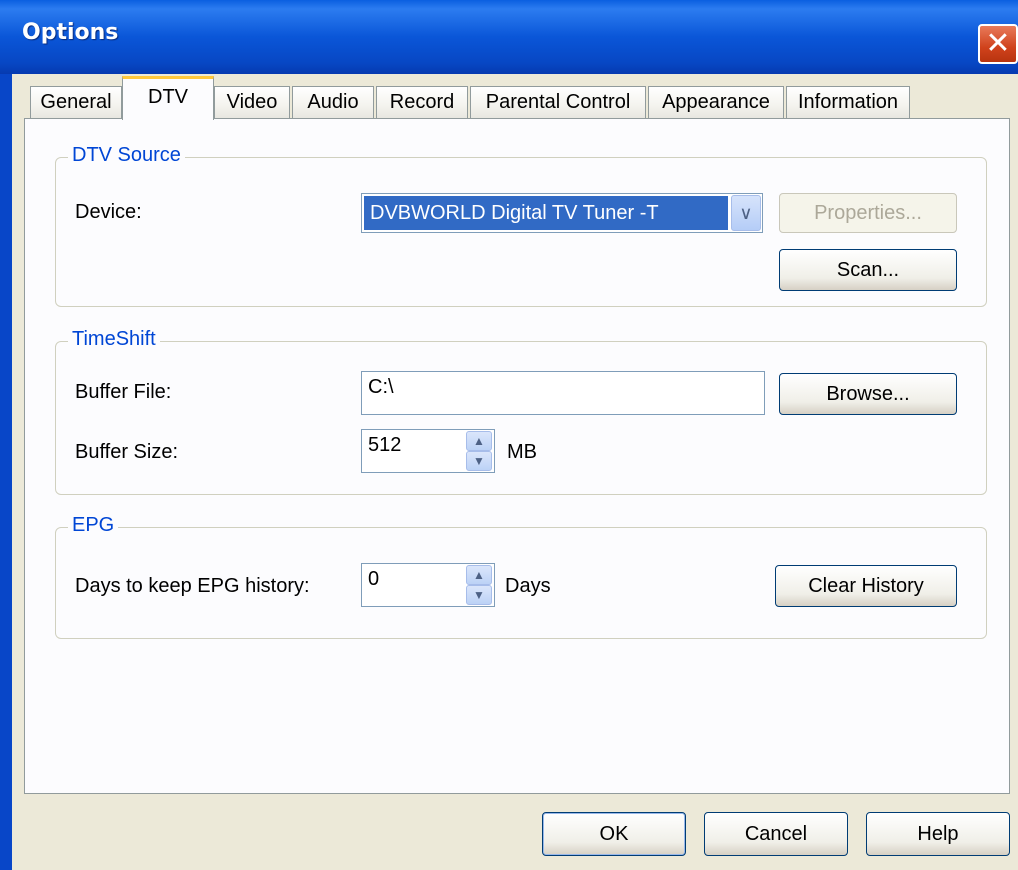 The height and width of the screenshot is (870, 1018). I want to click on tab-information: Information, so click(848, 102).